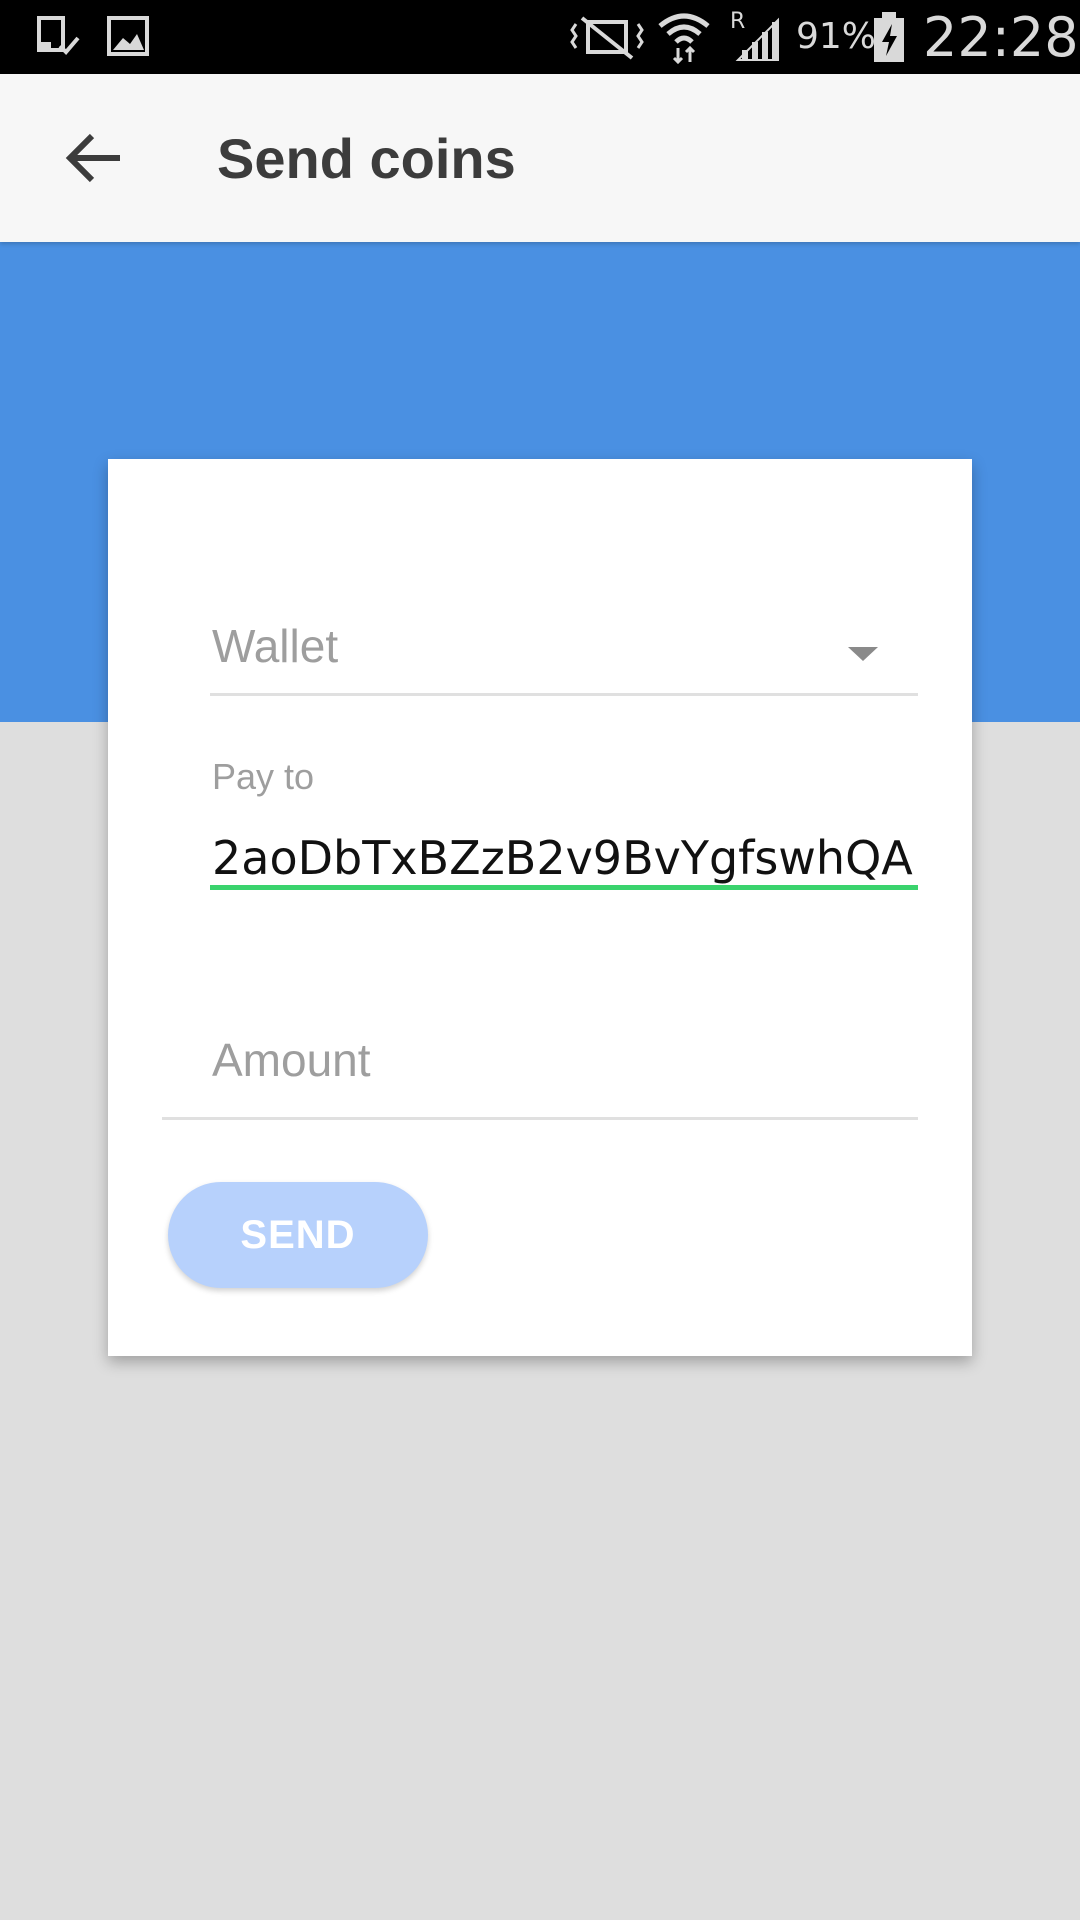  What do you see at coordinates (564, 657) in the screenshot?
I see `wallet-dropdown: Wallet` at bounding box center [564, 657].